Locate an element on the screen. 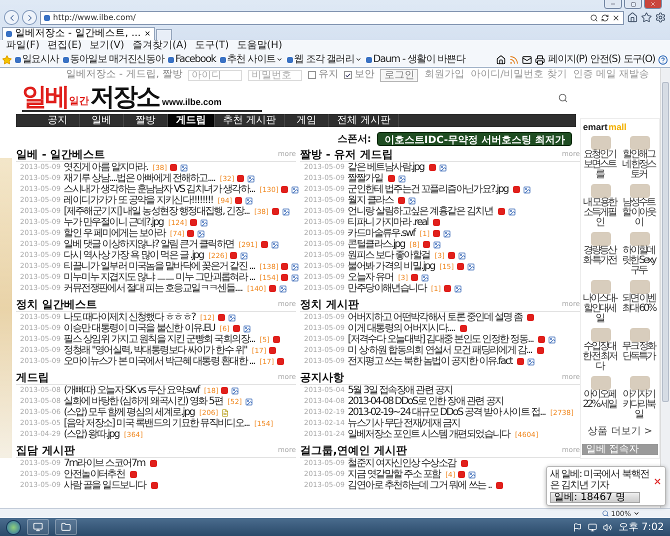  post-link: 원피스 보다 좋아할걸 is located at coordinates (390, 255).